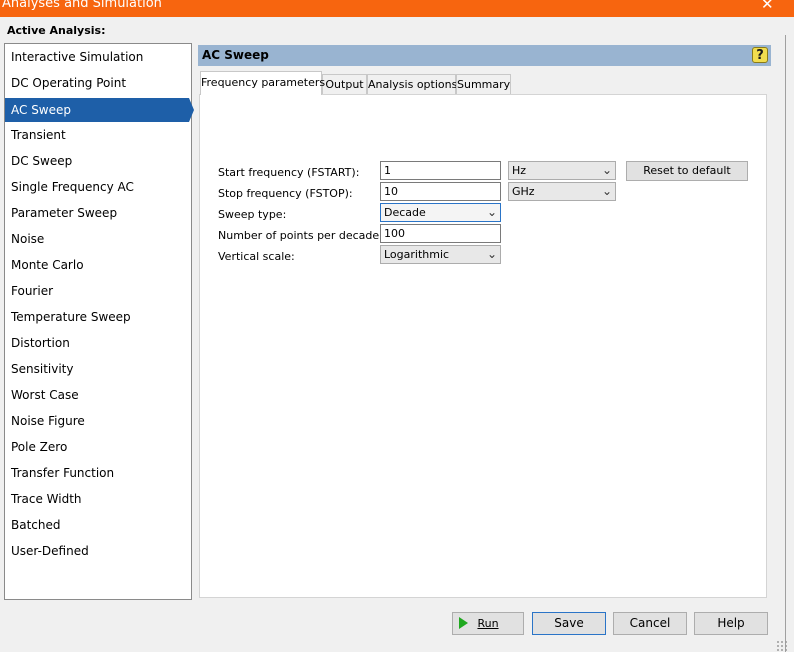 The image size is (794, 652). I want to click on analysis-item-dc-sweep: DC Sweep, so click(98, 161).